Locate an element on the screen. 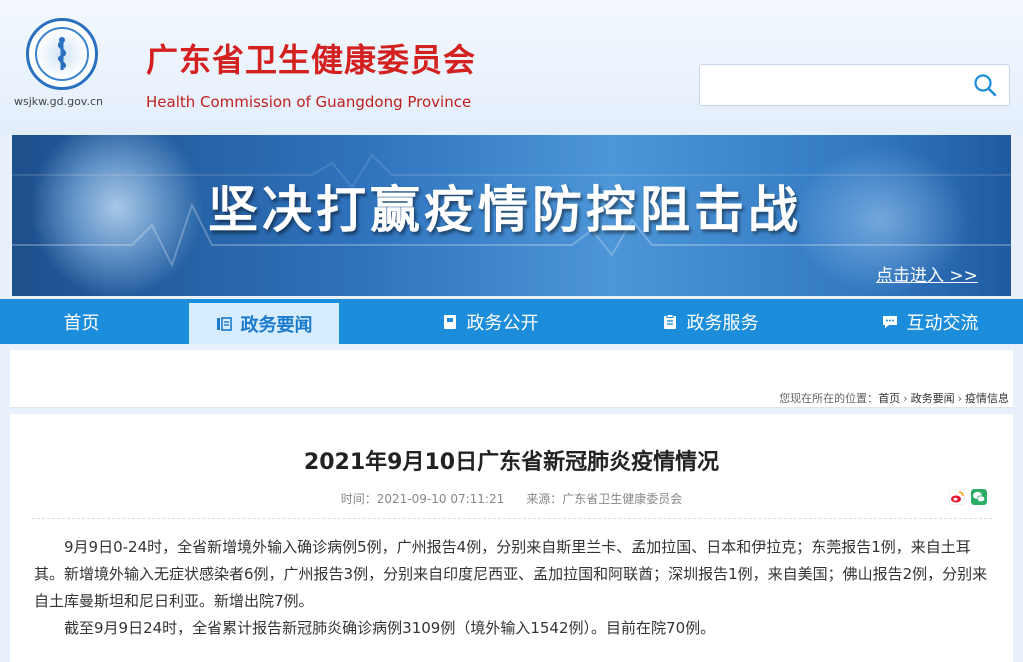 Image resolution: width=1023 pixels, height=662 pixels. chat-icon is located at coordinates (889, 321).